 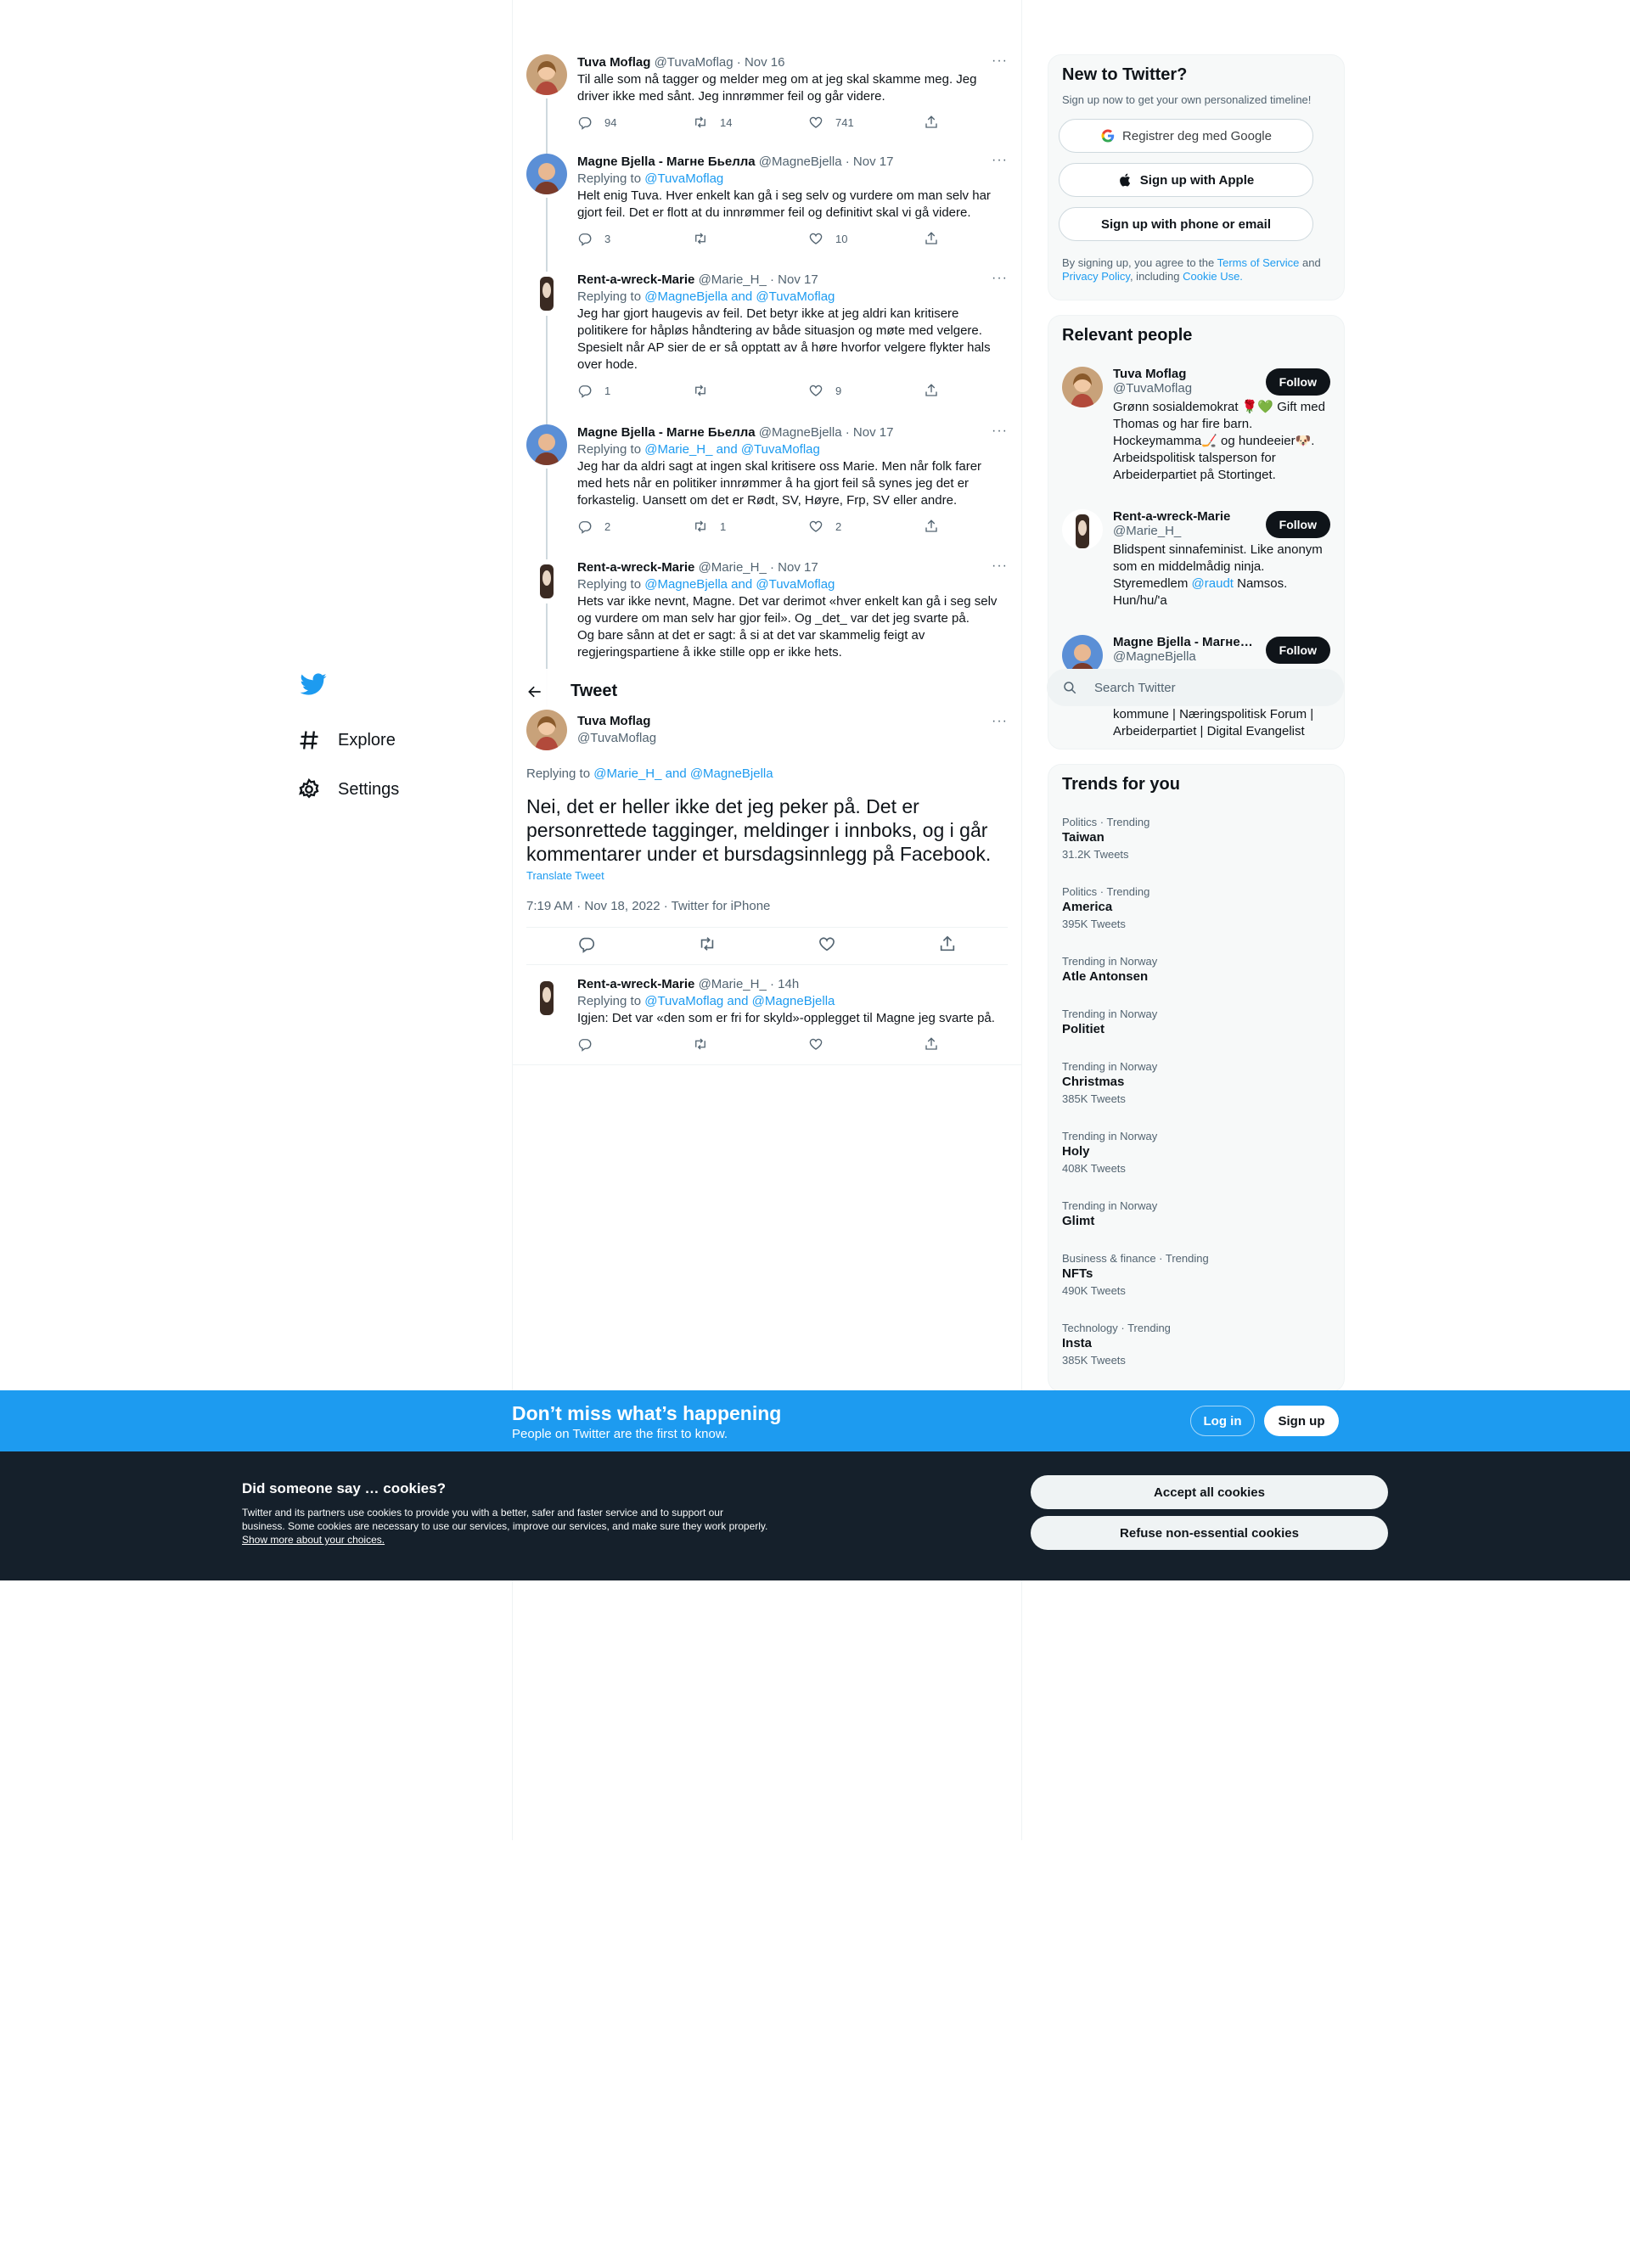 What do you see at coordinates (1209, 1533) in the screenshot?
I see `refuse-cookies-button: Refuse non-essential cookies` at bounding box center [1209, 1533].